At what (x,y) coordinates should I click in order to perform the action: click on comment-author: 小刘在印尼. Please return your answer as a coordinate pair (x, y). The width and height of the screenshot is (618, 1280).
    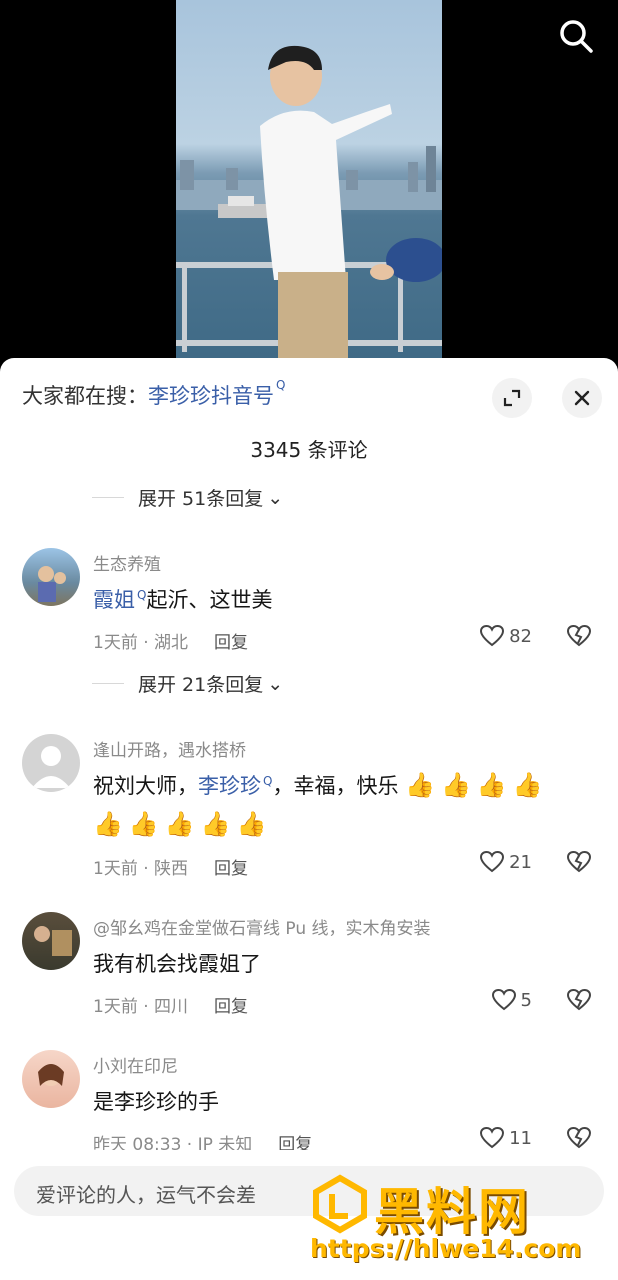
    Looking at the image, I should click on (135, 1064).